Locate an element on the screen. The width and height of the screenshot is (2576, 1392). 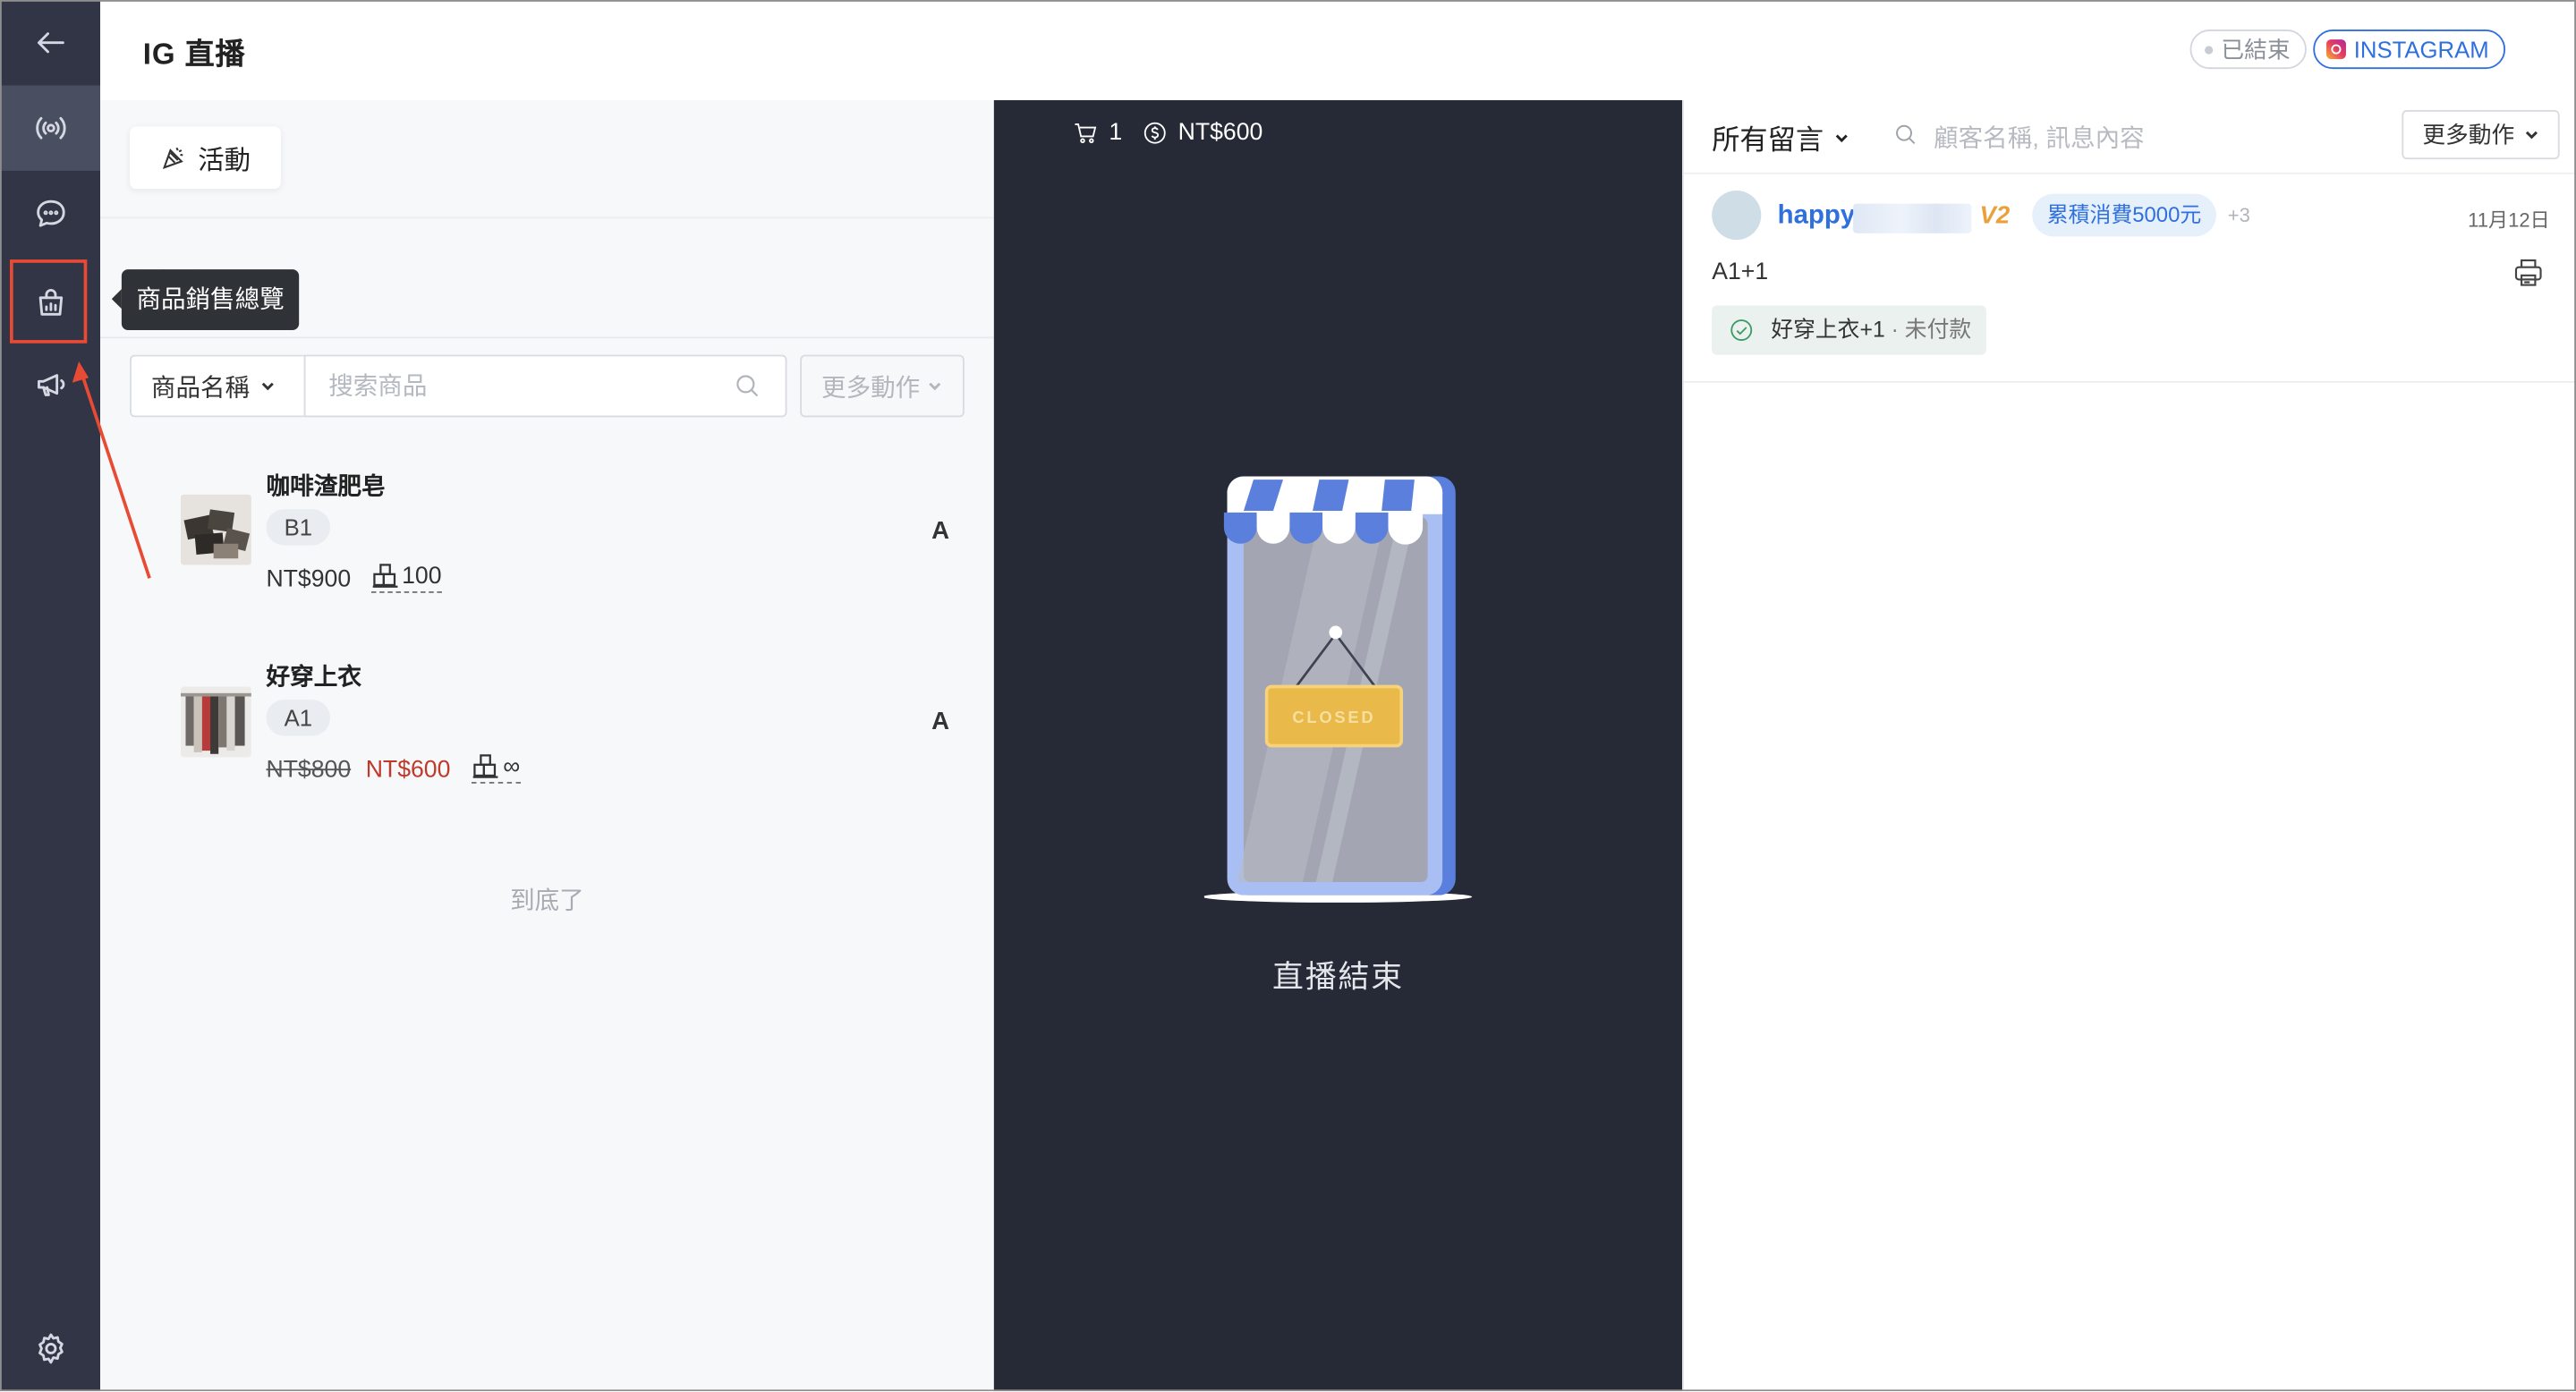
comments-toolbar: 所有留言 更多動作 is located at coordinates (2130, 137).